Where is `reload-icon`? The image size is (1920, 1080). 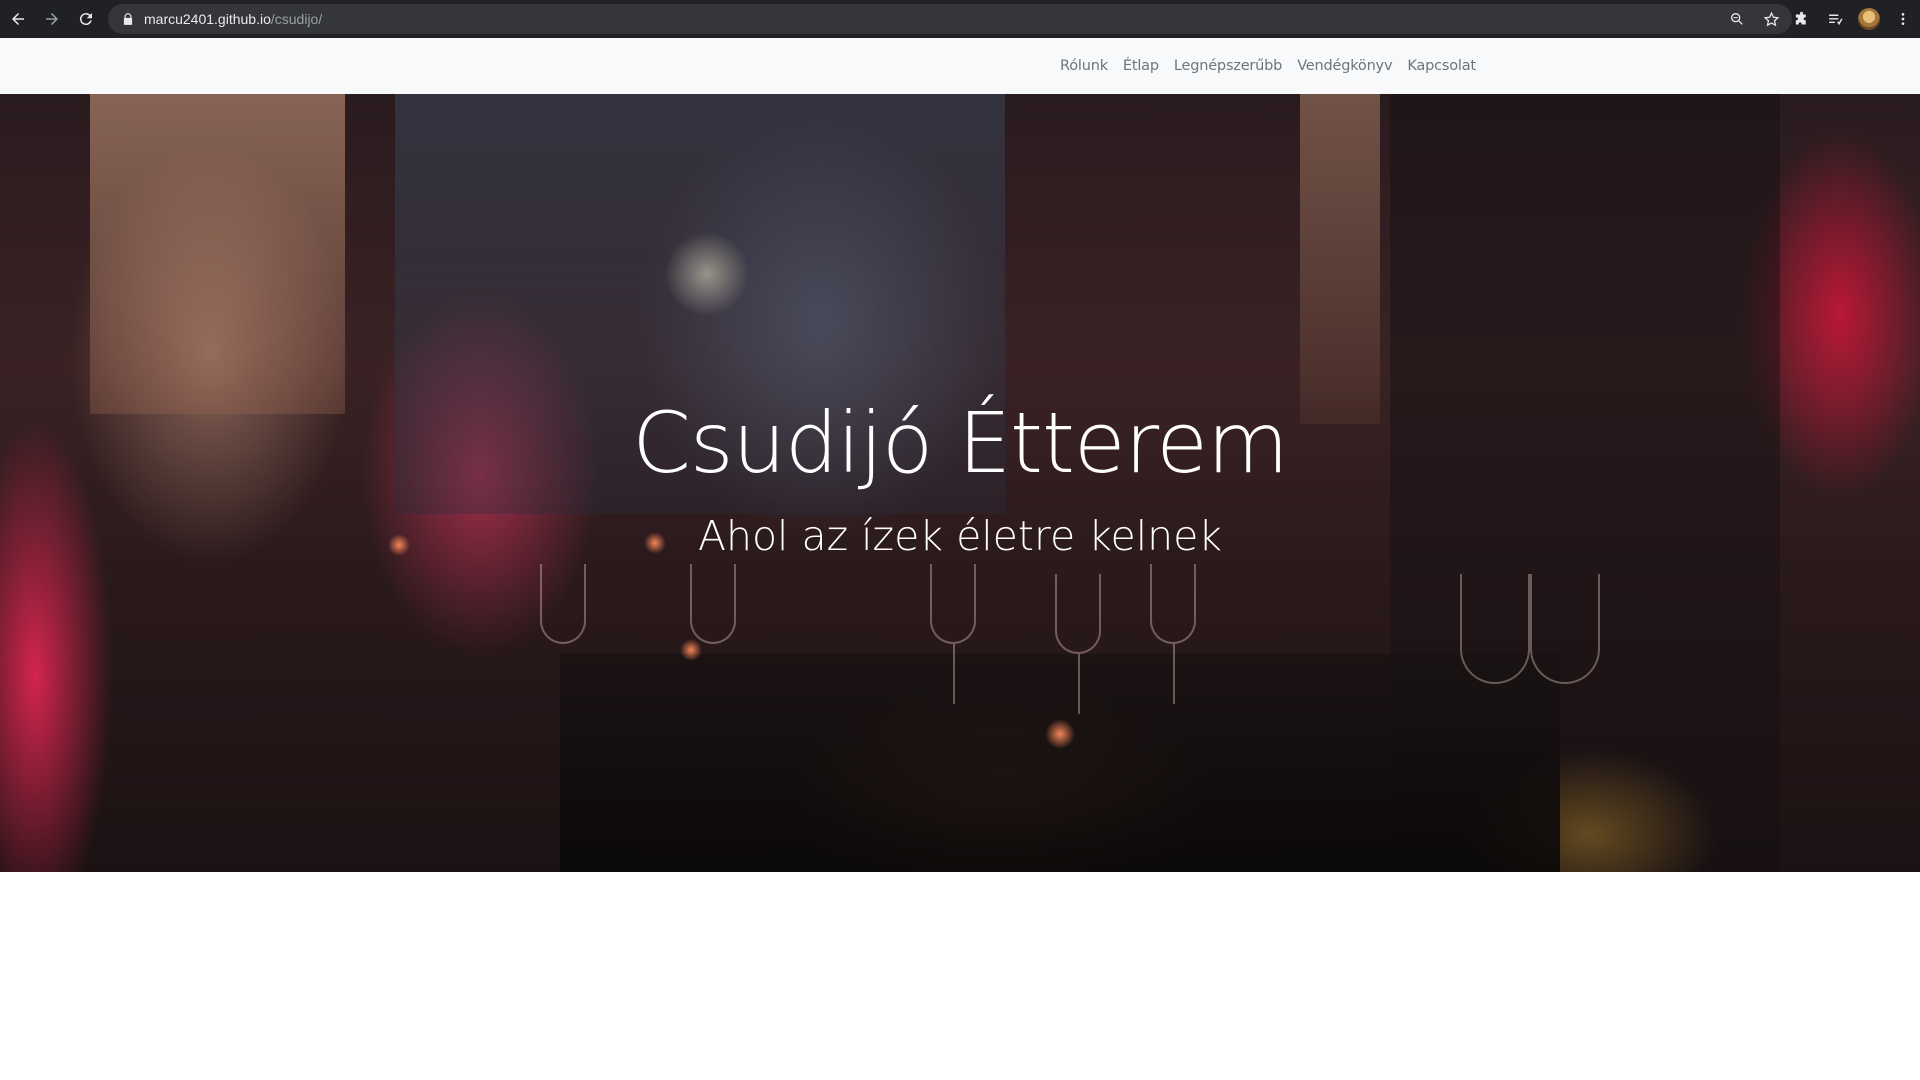 reload-icon is located at coordinates (85, 19).